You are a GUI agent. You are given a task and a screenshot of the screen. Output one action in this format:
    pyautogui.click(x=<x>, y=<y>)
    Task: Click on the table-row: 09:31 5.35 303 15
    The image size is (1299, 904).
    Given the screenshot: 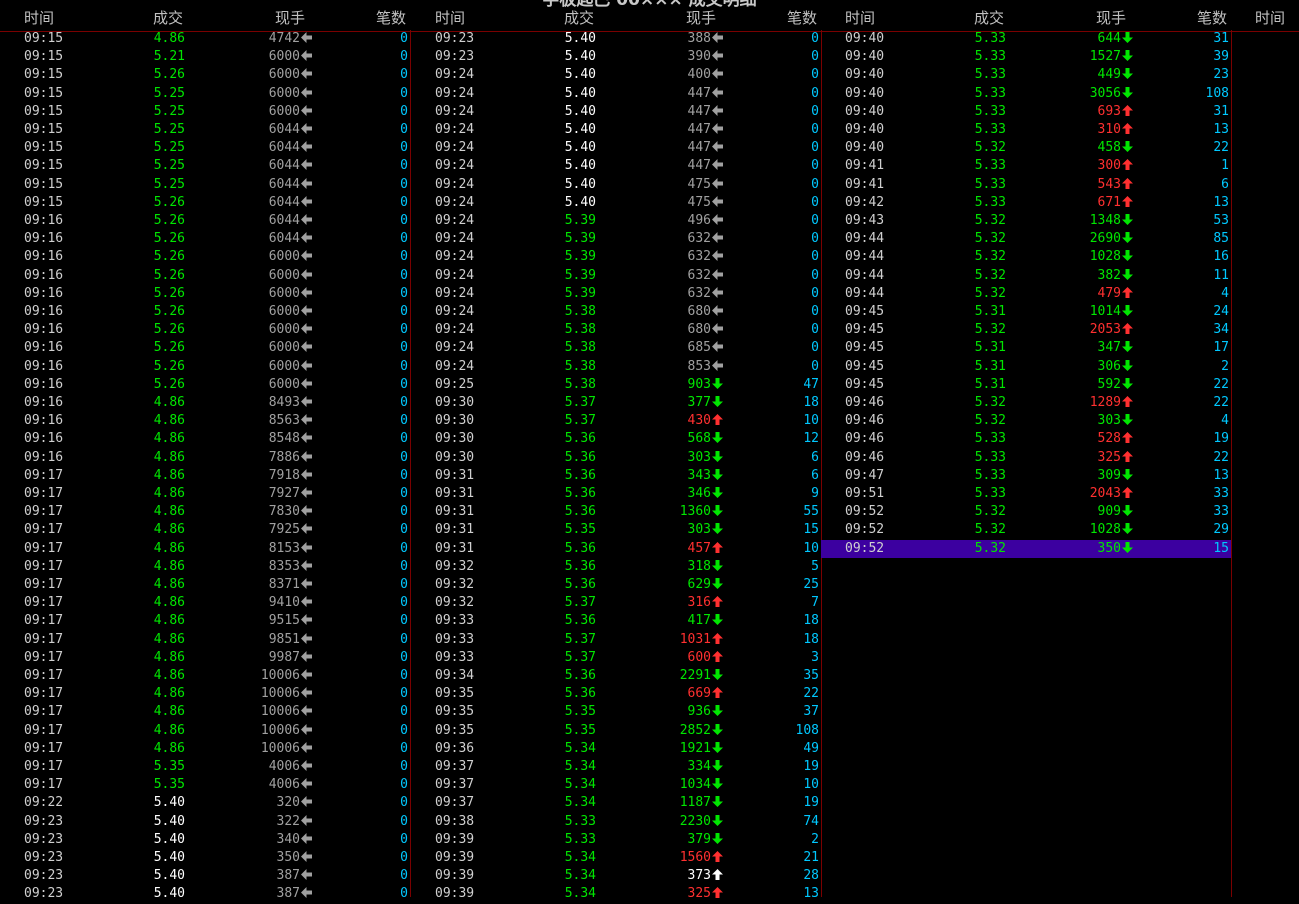 What is the action you would take?
    pyautogui.click(x=616, y=530)
    